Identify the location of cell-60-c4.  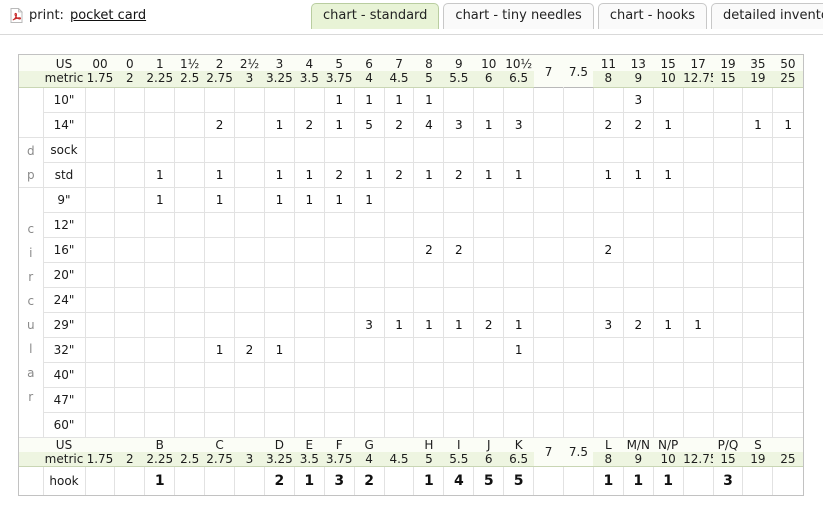
(220, 425).